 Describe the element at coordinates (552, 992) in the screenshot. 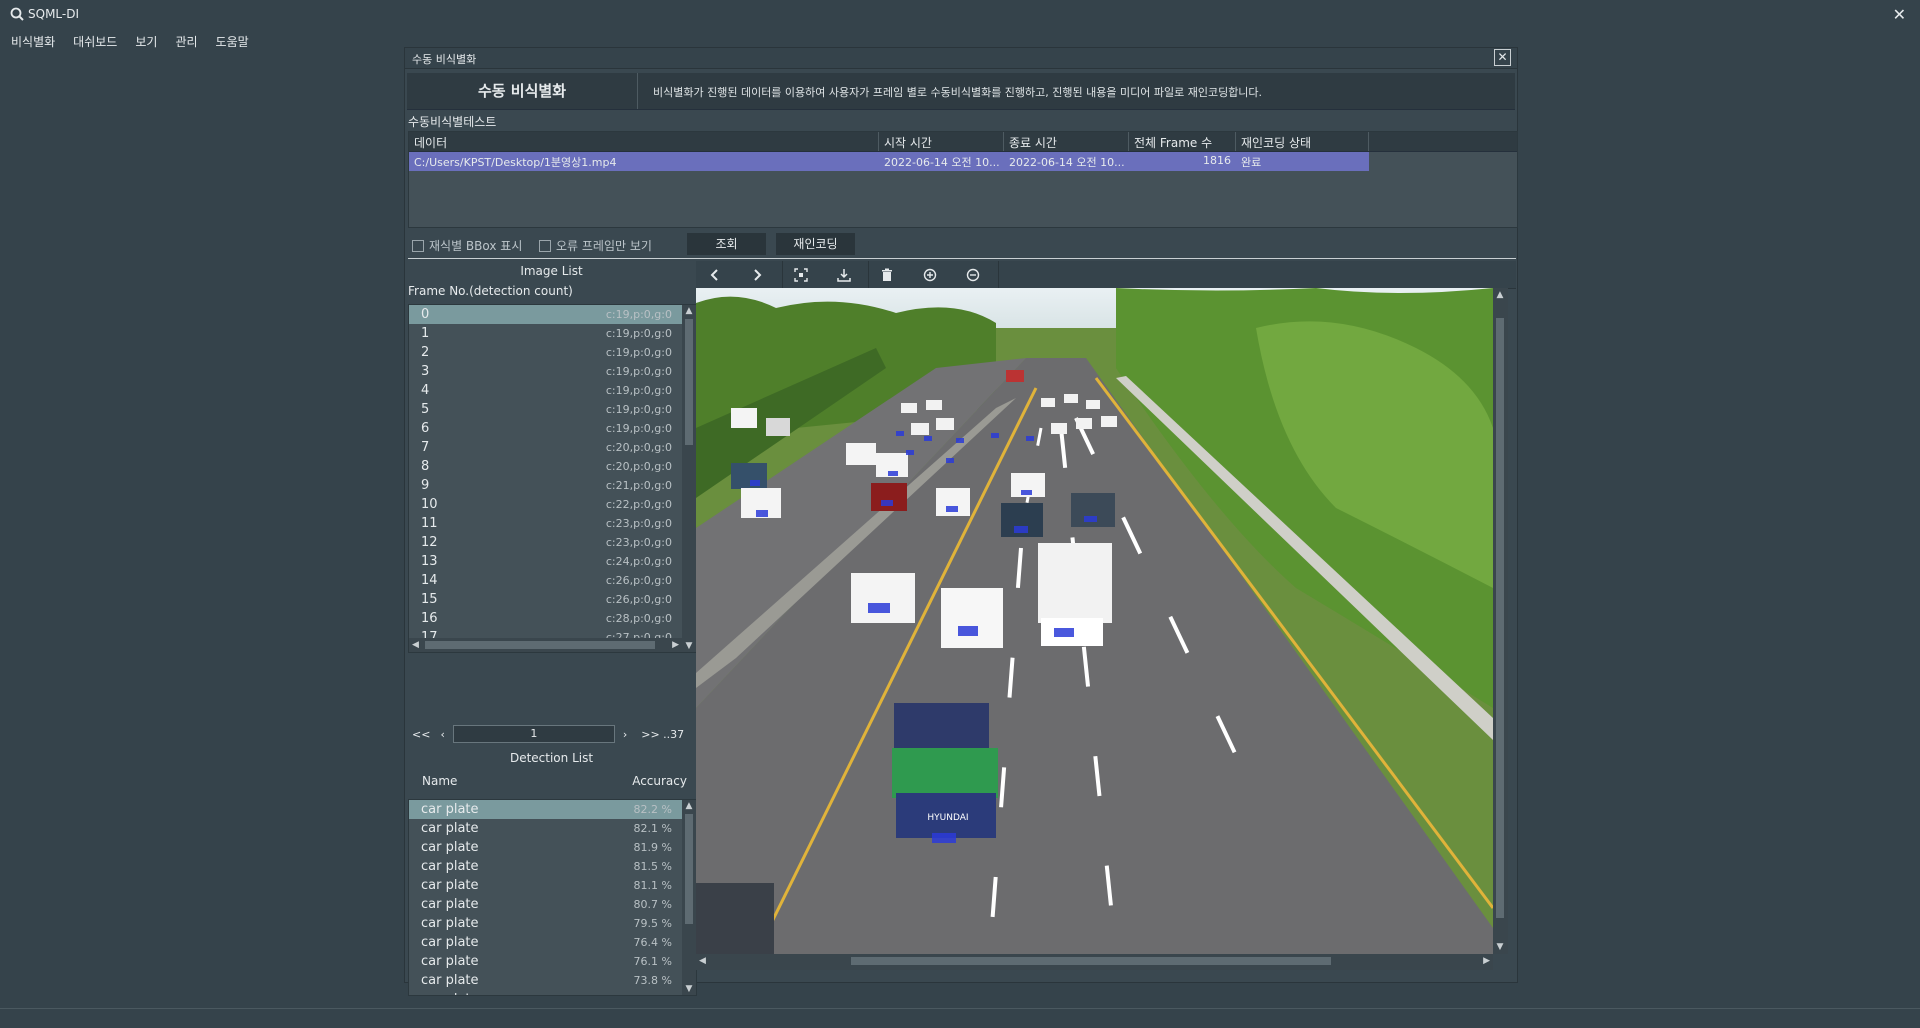

I see `list-item: car plate 73.4 %` at that location.